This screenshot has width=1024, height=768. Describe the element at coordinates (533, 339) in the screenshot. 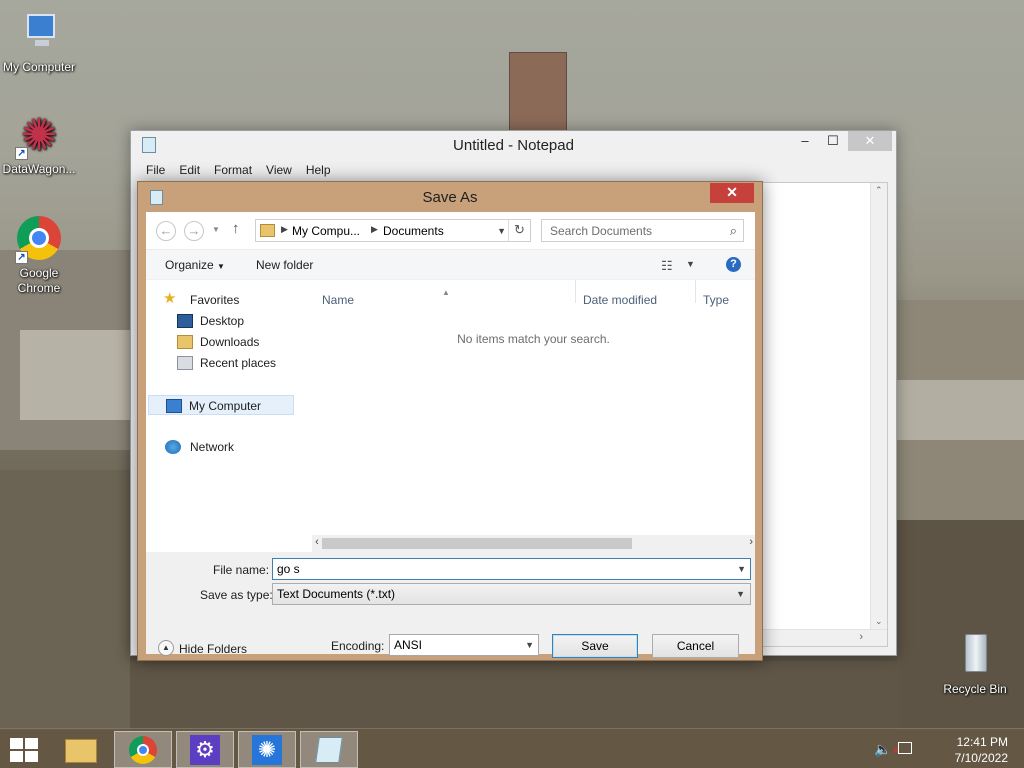

I see `empty-message: No items match your search.` at that location.